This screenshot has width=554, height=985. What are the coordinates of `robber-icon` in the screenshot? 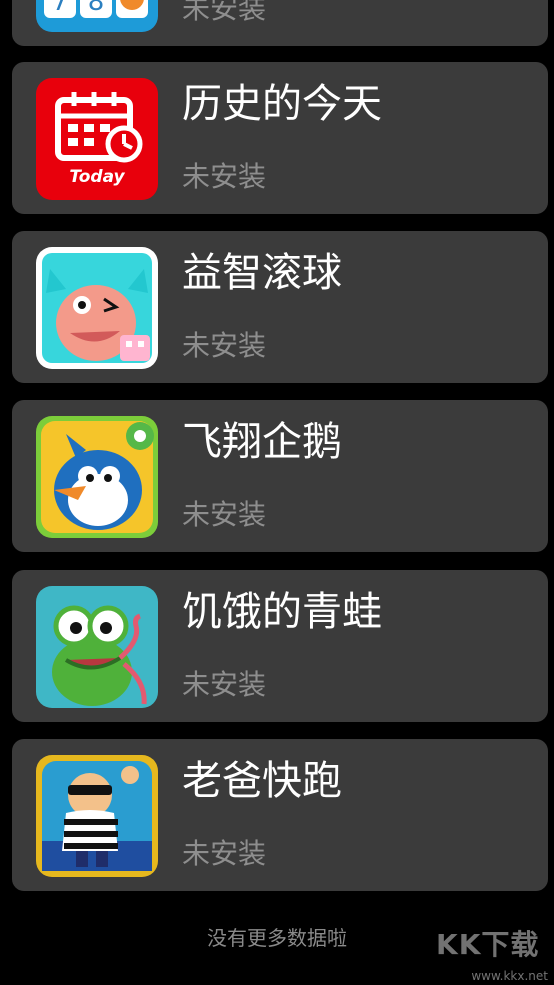 It's located at (97, 816).